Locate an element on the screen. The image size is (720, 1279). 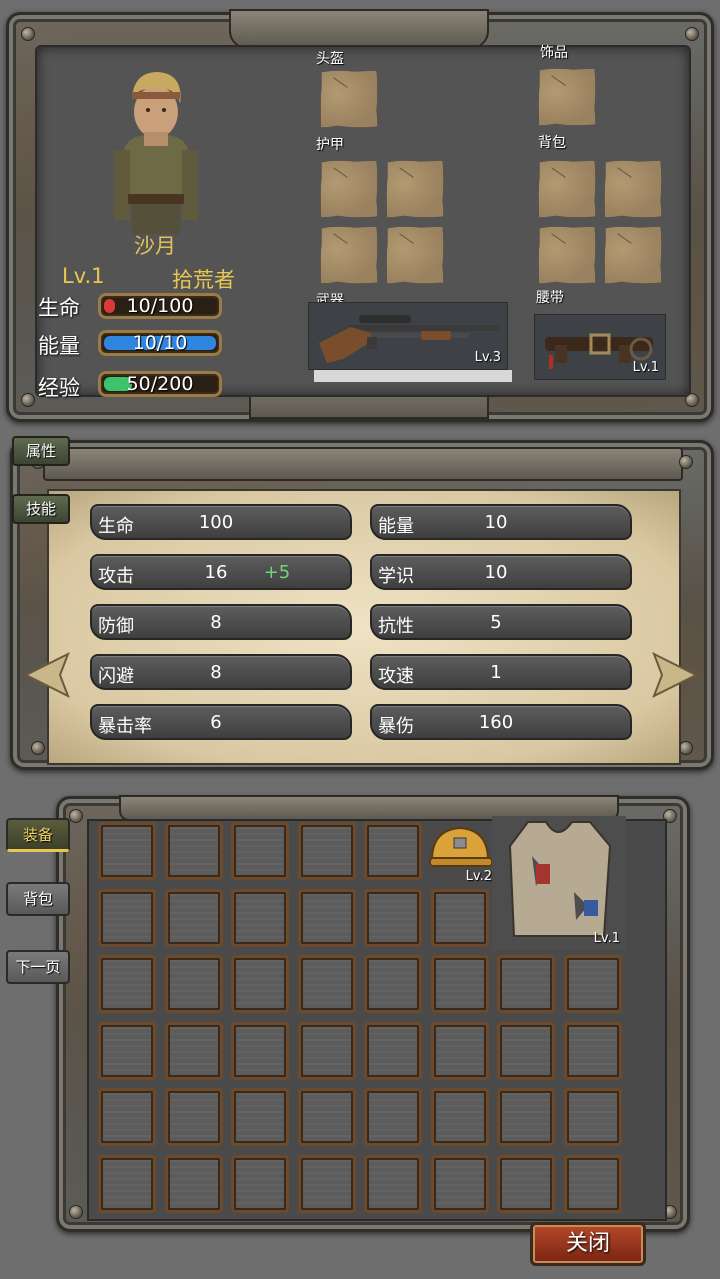
attr-row-resistance: 抗性 5 is located at coordinates (501, 622).